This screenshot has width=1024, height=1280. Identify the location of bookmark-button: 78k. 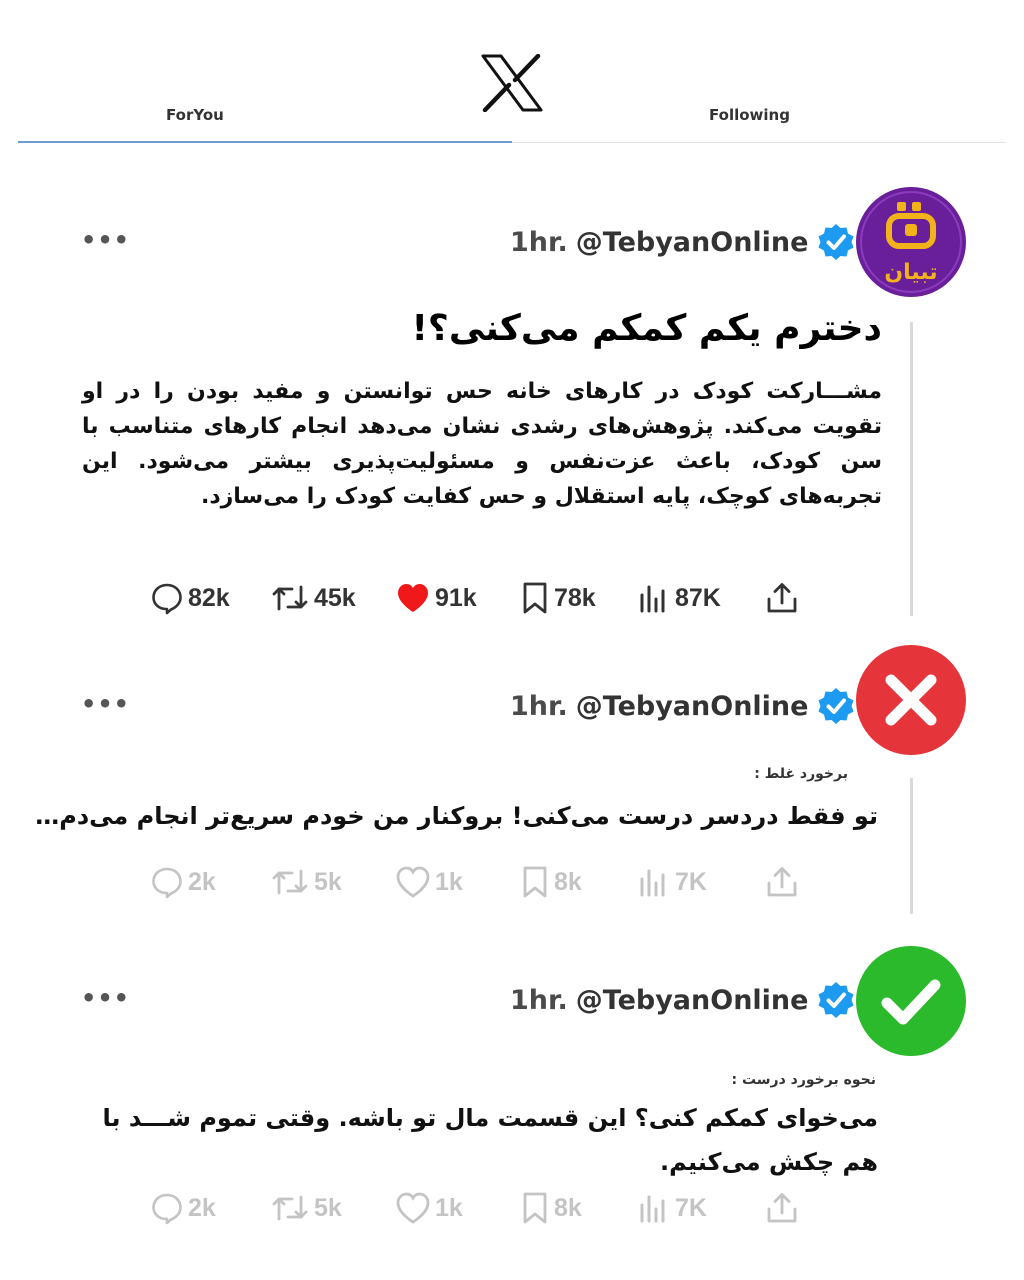
(578, 598).